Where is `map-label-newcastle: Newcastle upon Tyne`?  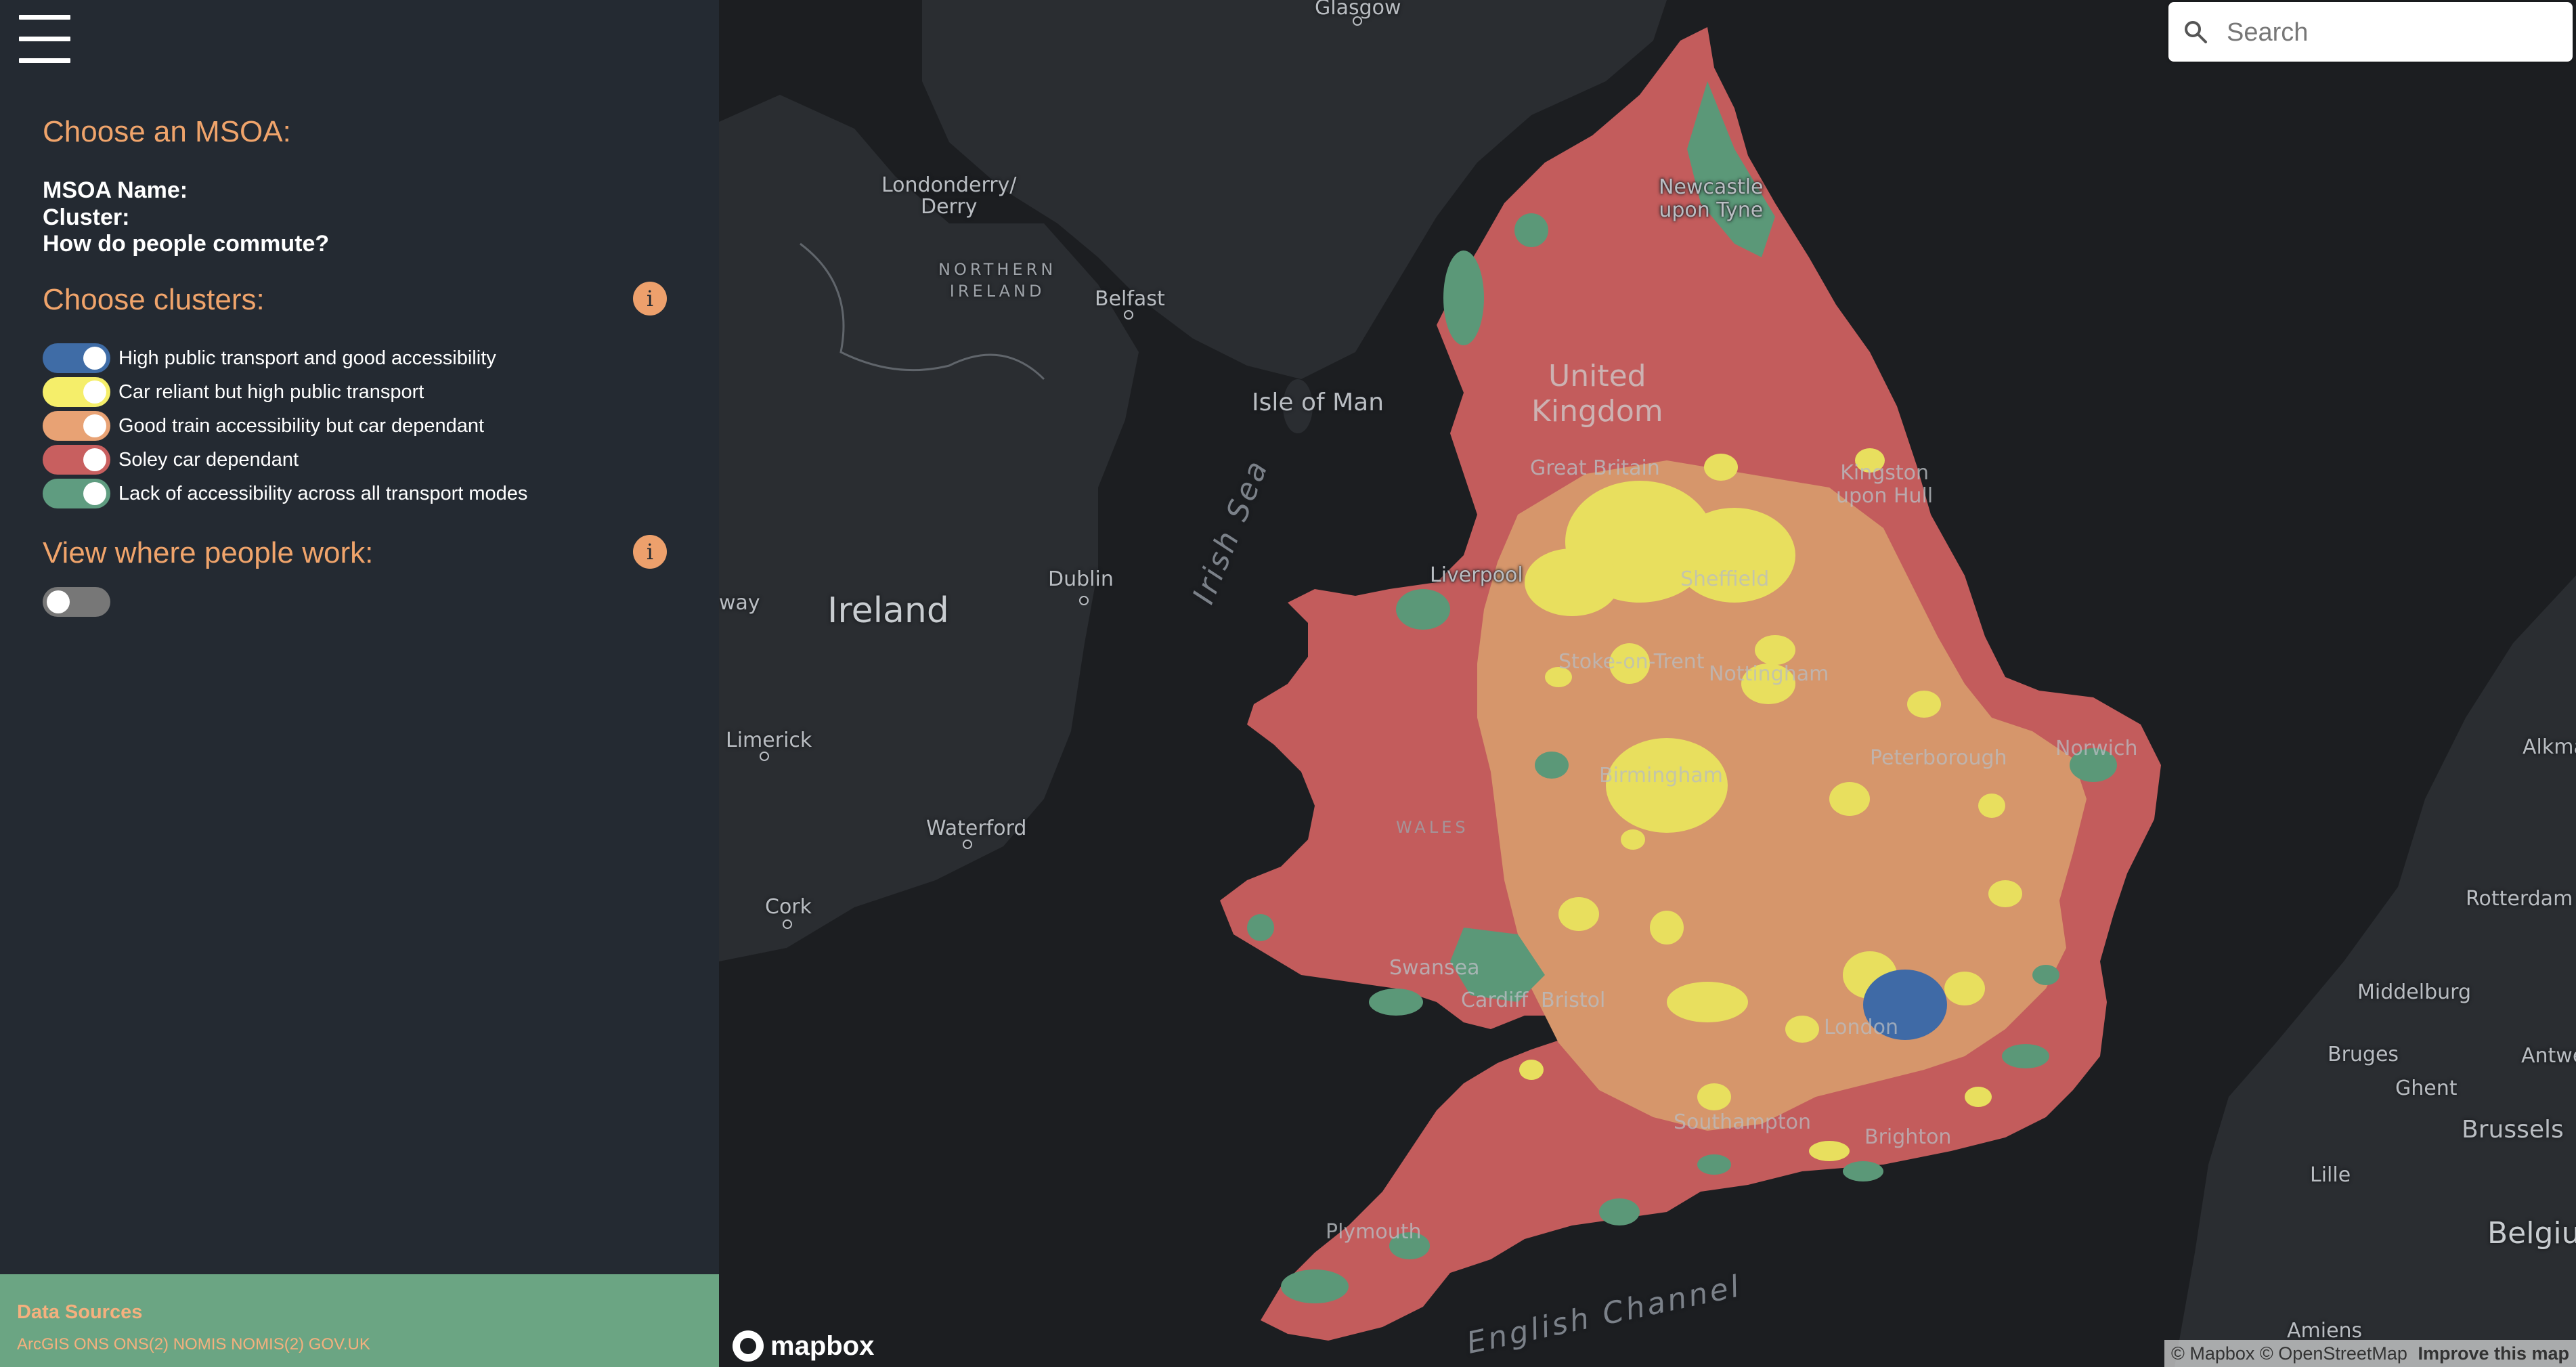
map-label-newcastle: Newcastle upon Tyne is located at coordinates (1711, 198).